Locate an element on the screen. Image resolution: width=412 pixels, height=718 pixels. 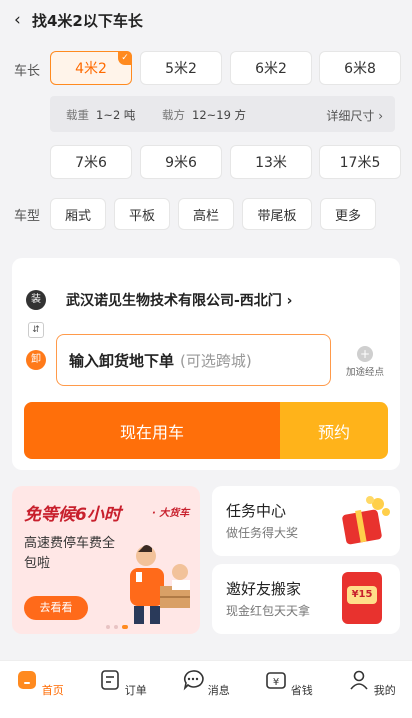
tab-home: 首页 is located at coordinates (40, 683).